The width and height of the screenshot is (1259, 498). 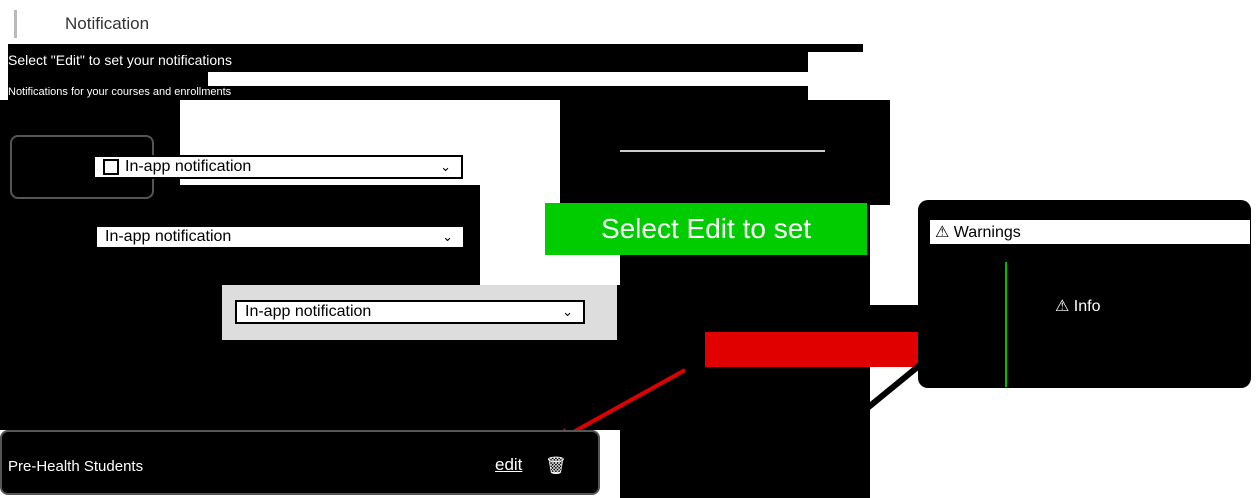 I want to click on info-label: ⚠ Info, so click(x=1077, y=306).